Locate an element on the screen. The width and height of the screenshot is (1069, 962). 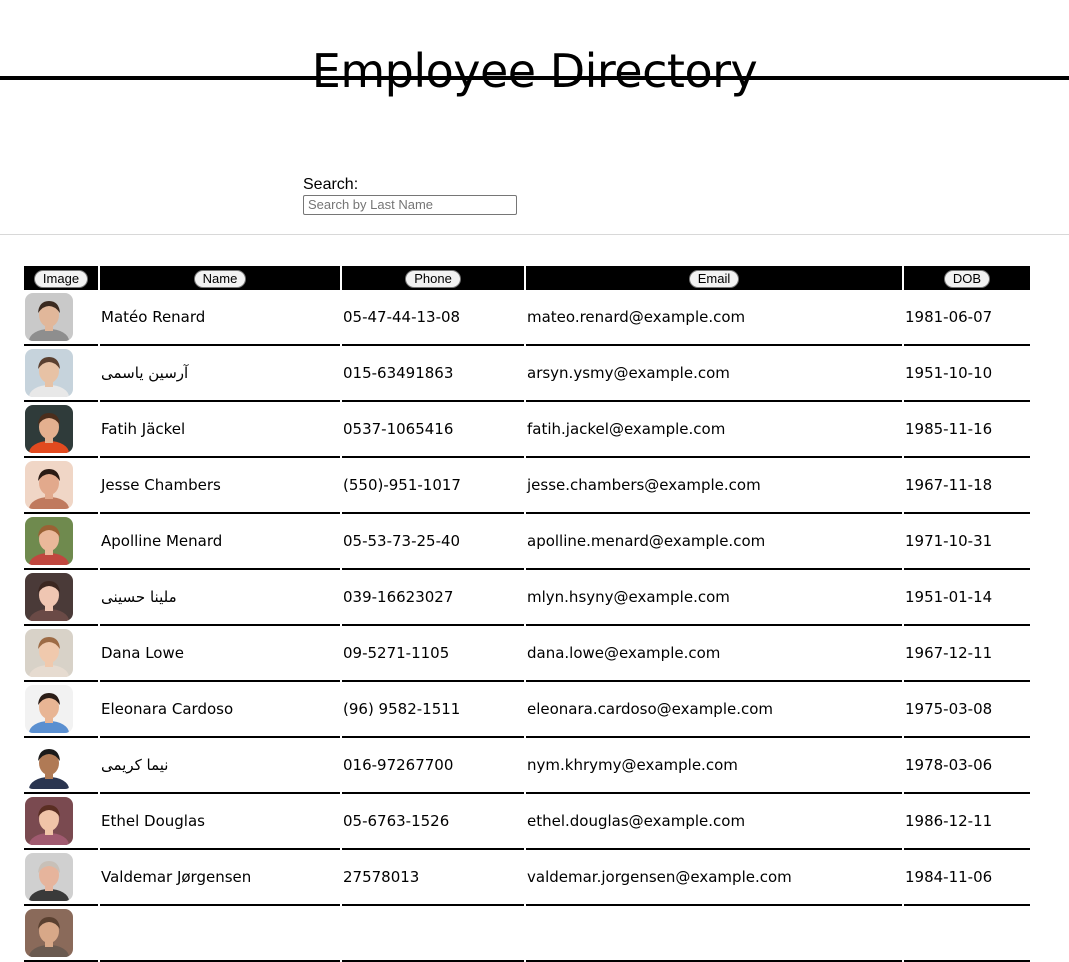
column-header-email: Email is located at coordinates (714, 278).